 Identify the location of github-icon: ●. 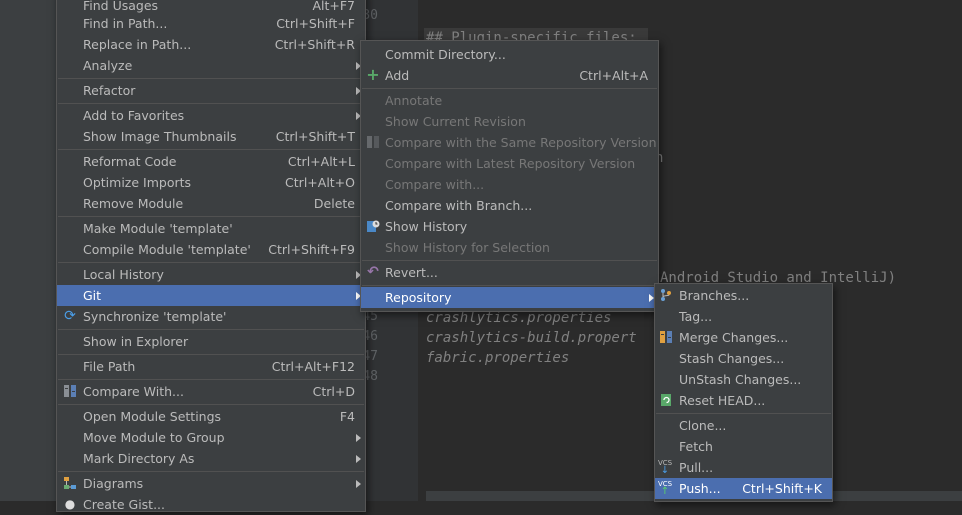
(70, 504).